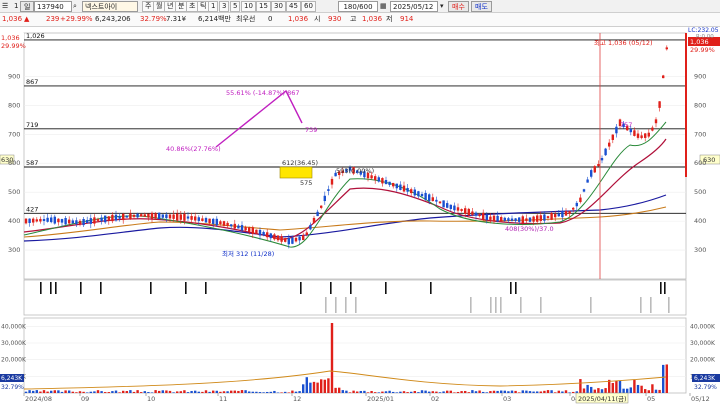 This screenshot has width=720, height=404. I want to click on y-tick-label-right: 700, so click(700, 134).